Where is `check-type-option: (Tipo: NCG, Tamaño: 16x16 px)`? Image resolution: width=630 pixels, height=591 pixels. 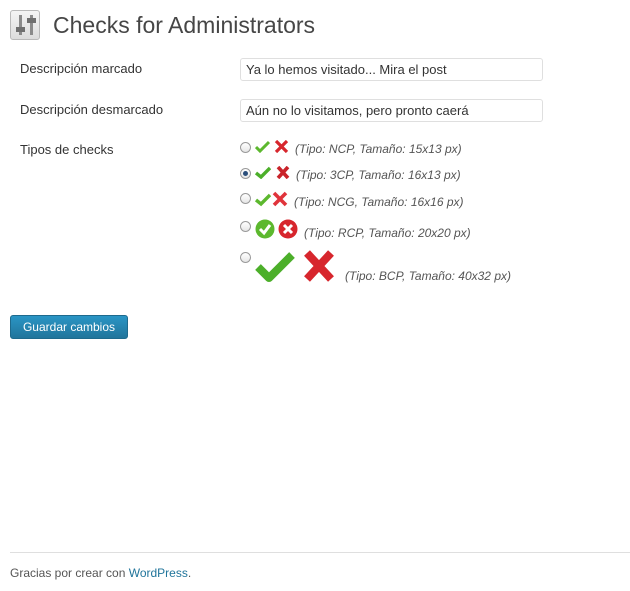 check-type-option: (Tipo: NCG, Tamaño: 16x16 px) is located at coordinates (352, 200).